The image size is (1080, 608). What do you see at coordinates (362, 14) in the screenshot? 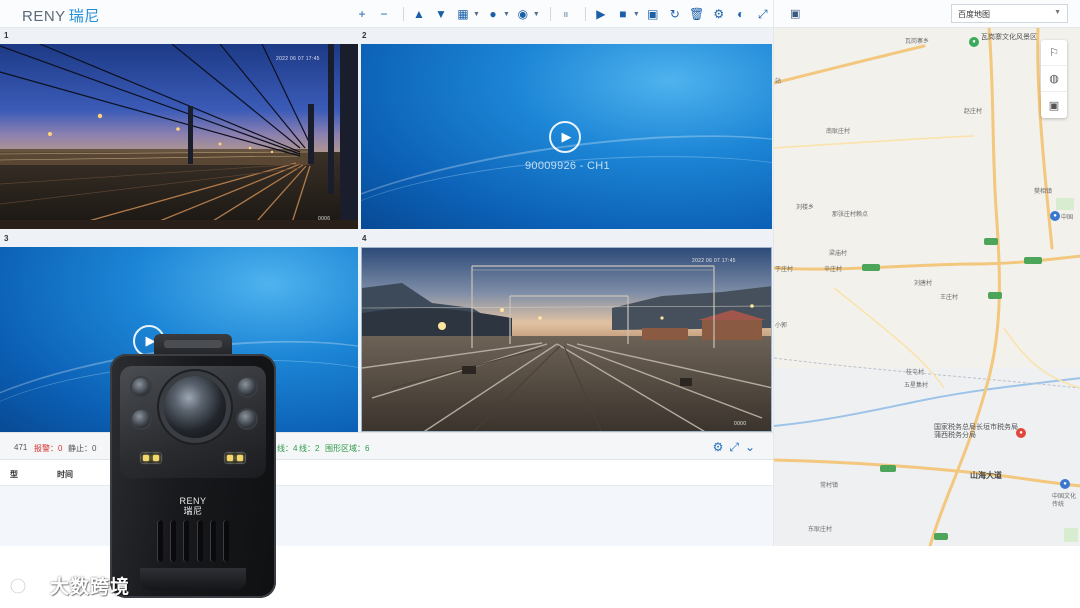
I see `add-icon: +` at bounding box center [362, 14].